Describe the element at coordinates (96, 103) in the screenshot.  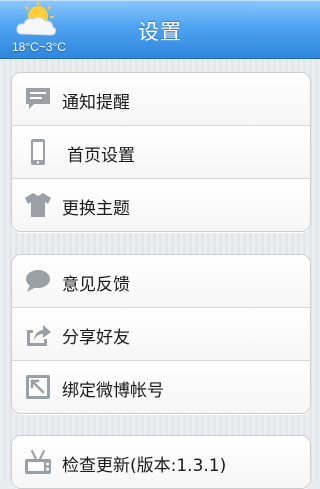
I see `setting-label: 通知提醒` at that location.